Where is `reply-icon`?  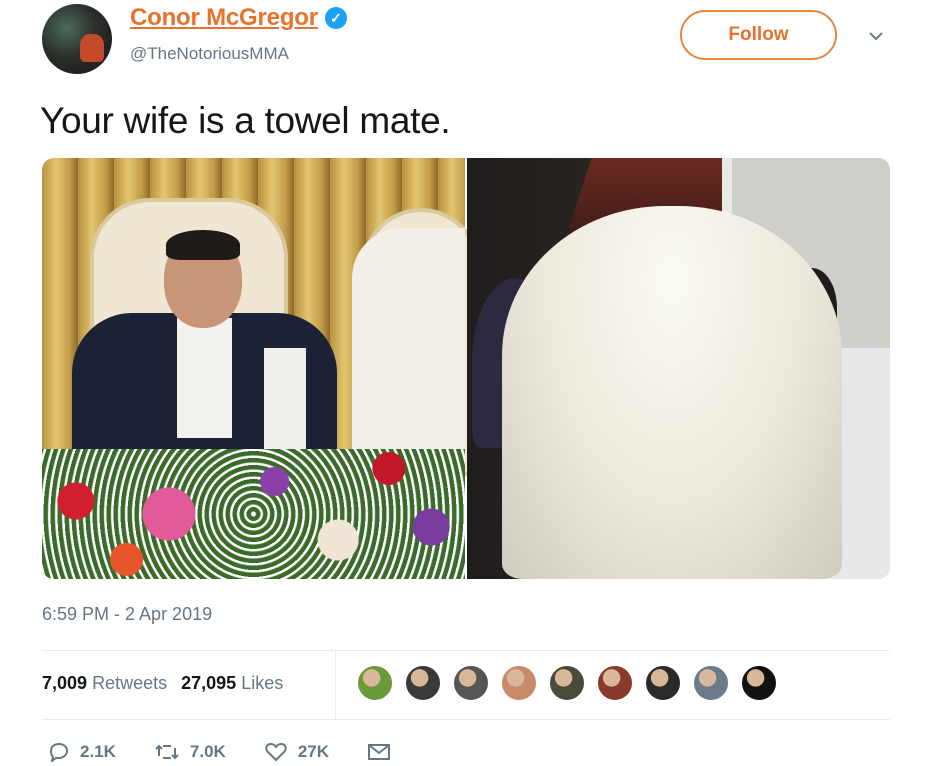
reply-icon is located at coordinates (59, 752).